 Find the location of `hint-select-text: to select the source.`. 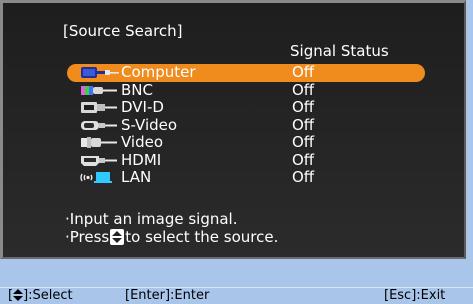

hint-select-text: to select the source. is located at coordinates (202, 237).